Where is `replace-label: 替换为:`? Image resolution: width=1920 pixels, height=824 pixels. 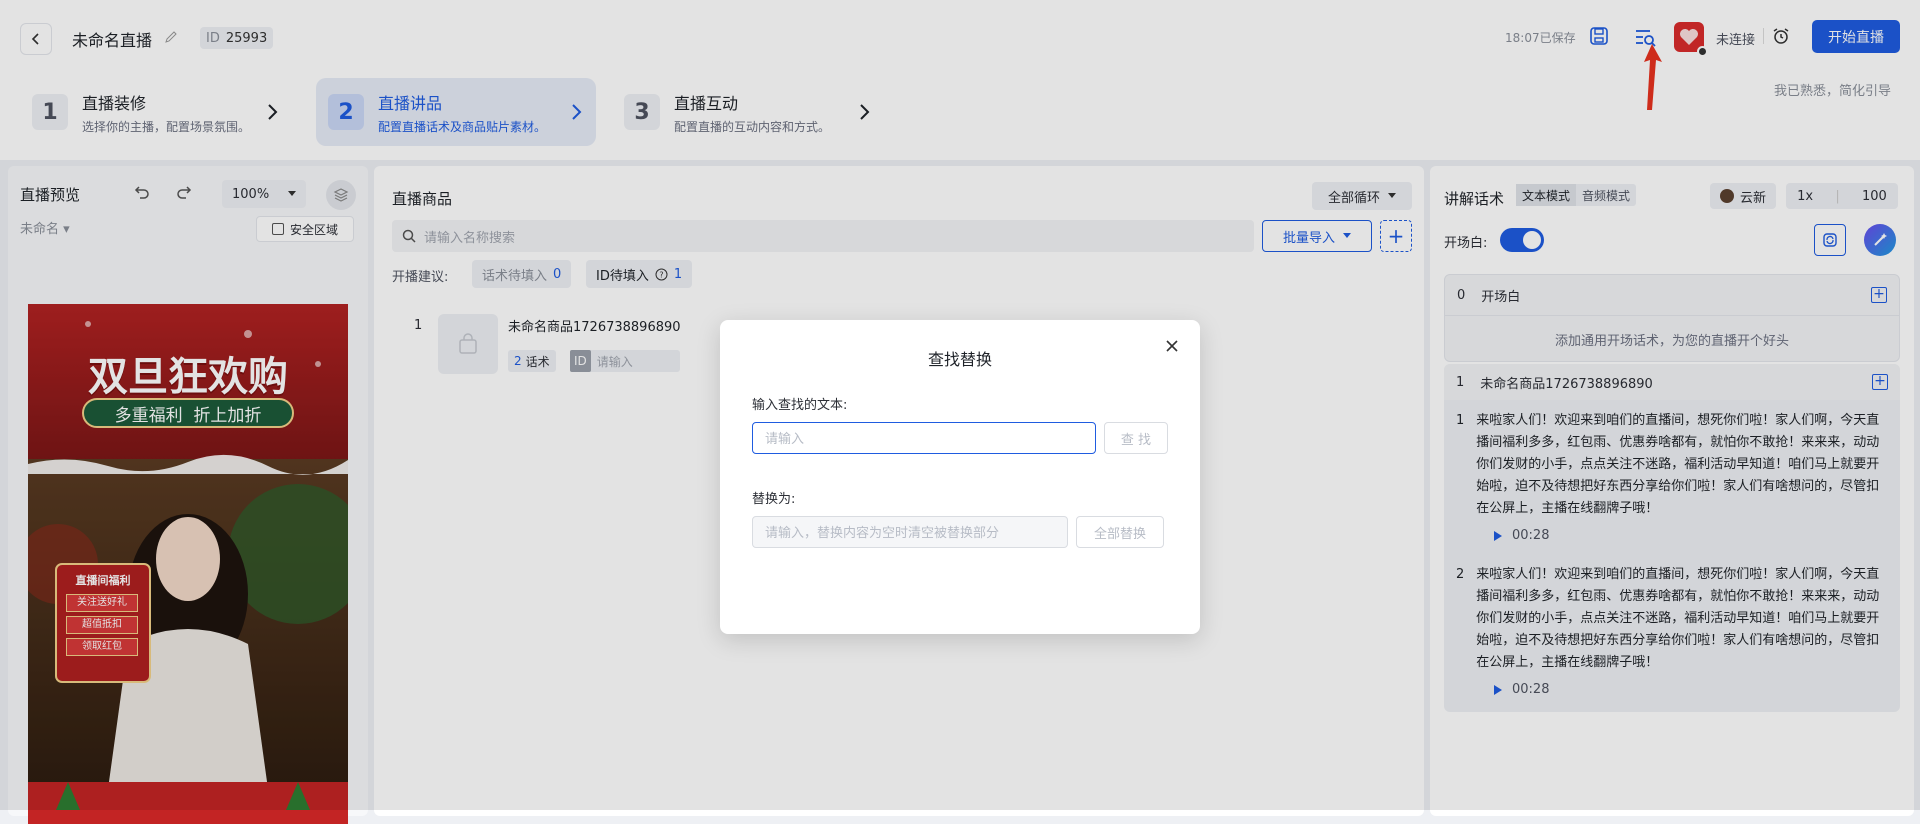 replace-label: 替换为: is located at coordinates (774, 499).